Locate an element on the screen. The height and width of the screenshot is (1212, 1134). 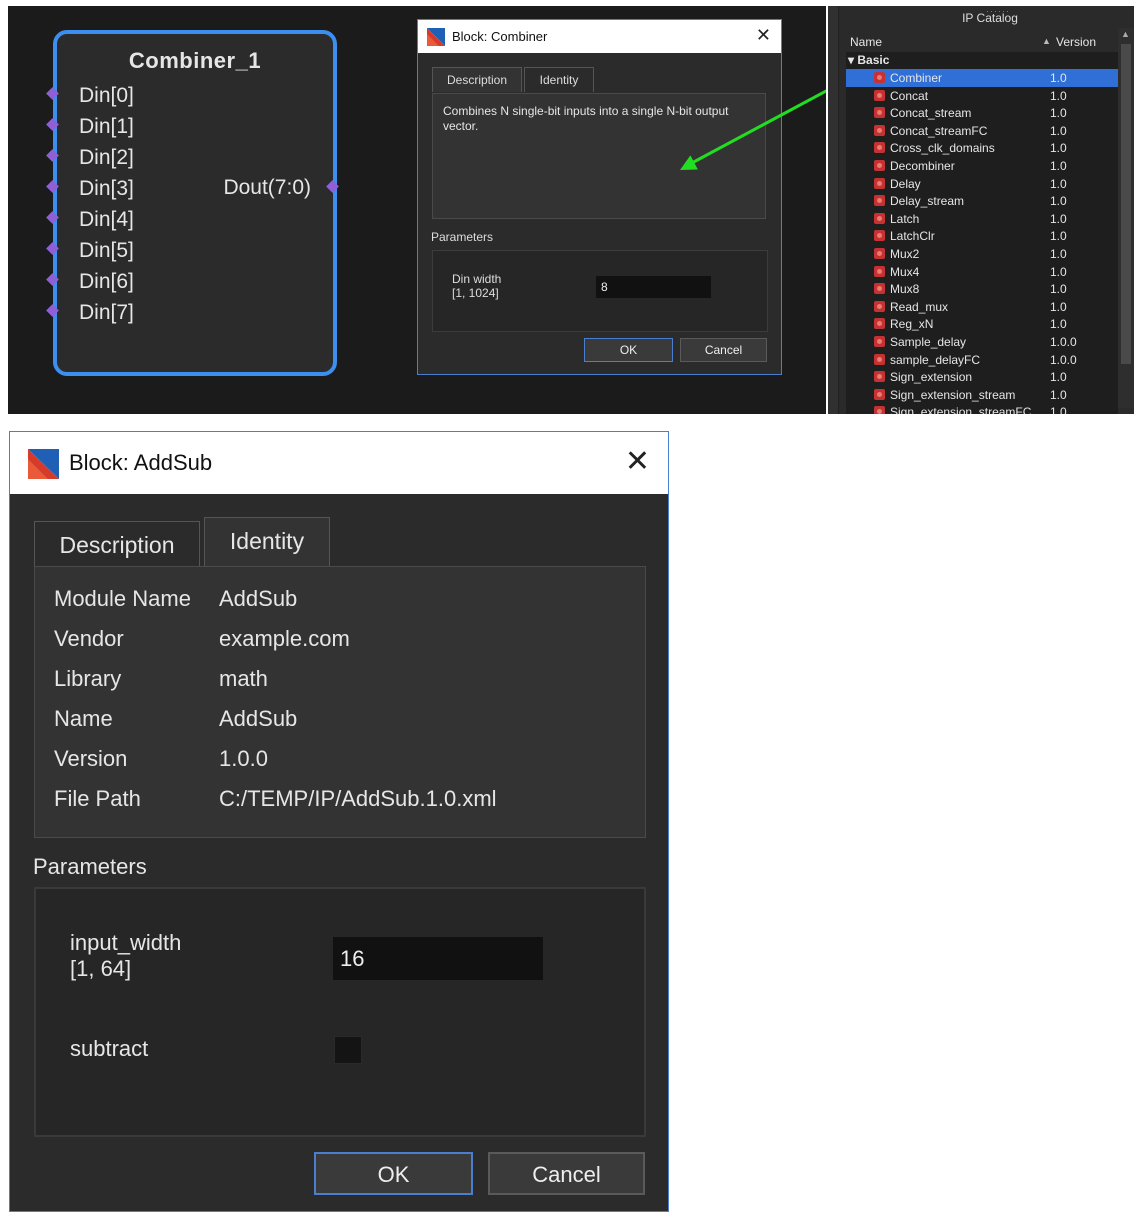
catalog-item: Delay_stream 1.0 is located at coordinates (982, 201).